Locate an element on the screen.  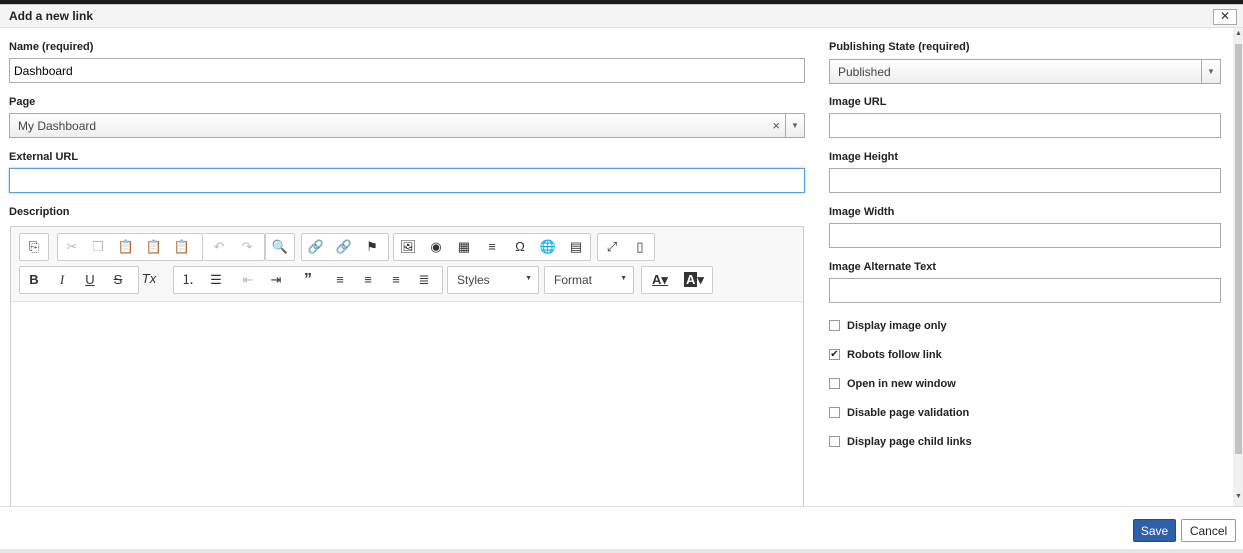
align-center-icon: ≡ is located at coordinates (368, 280).